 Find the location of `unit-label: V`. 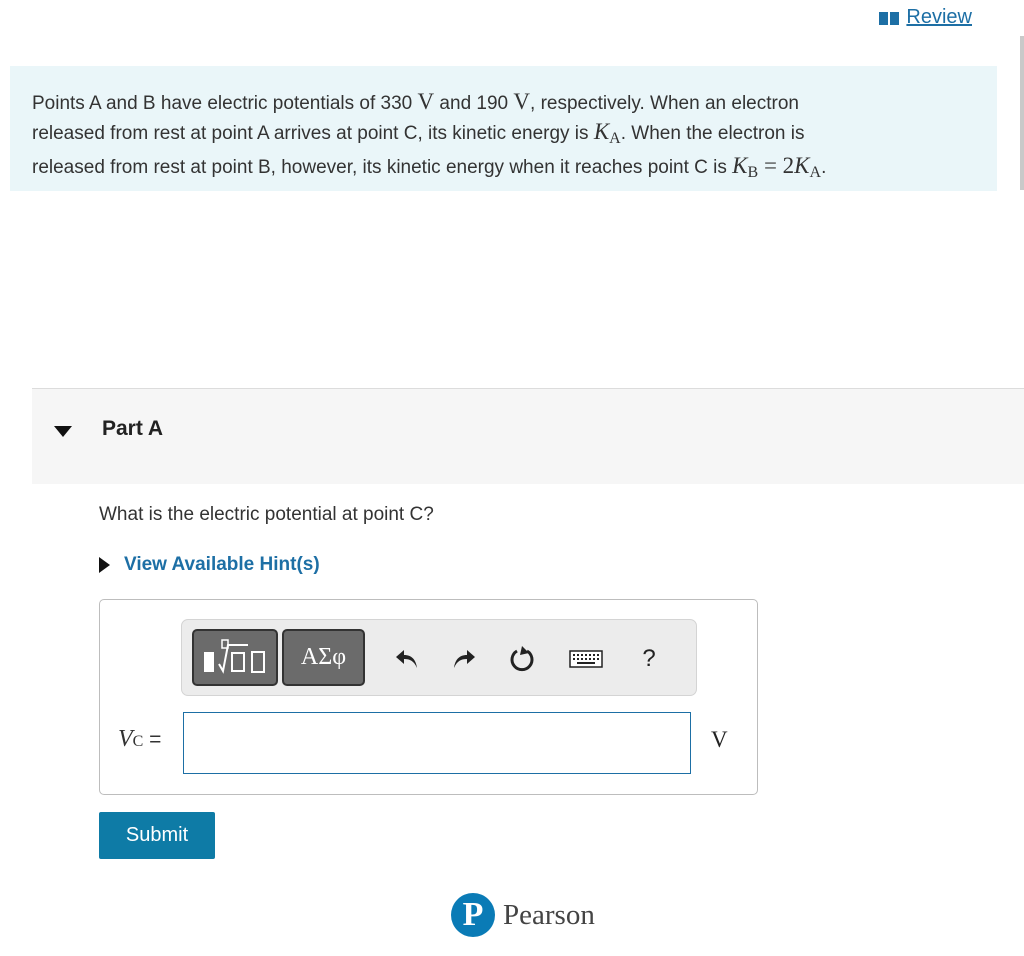

unit-label: V is located at coordinates (719, 739).